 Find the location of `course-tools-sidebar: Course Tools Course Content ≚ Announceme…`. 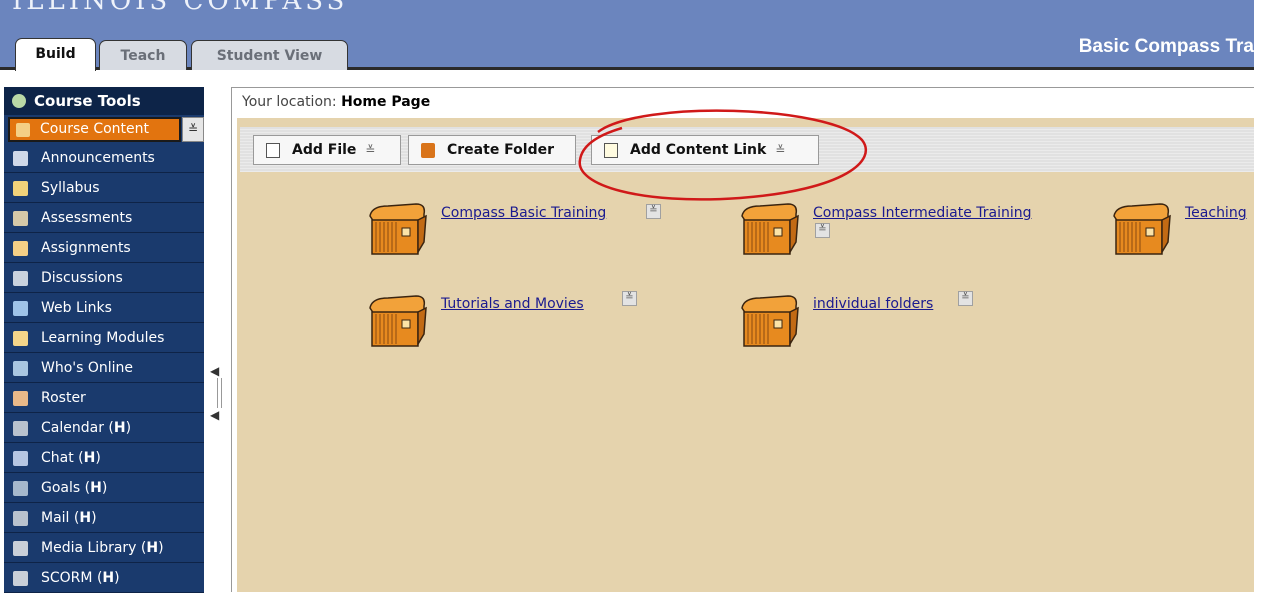

course-tools-sidebar: Course Tools Course Content ≚ Announceme… is located at coordinates (104, 340).